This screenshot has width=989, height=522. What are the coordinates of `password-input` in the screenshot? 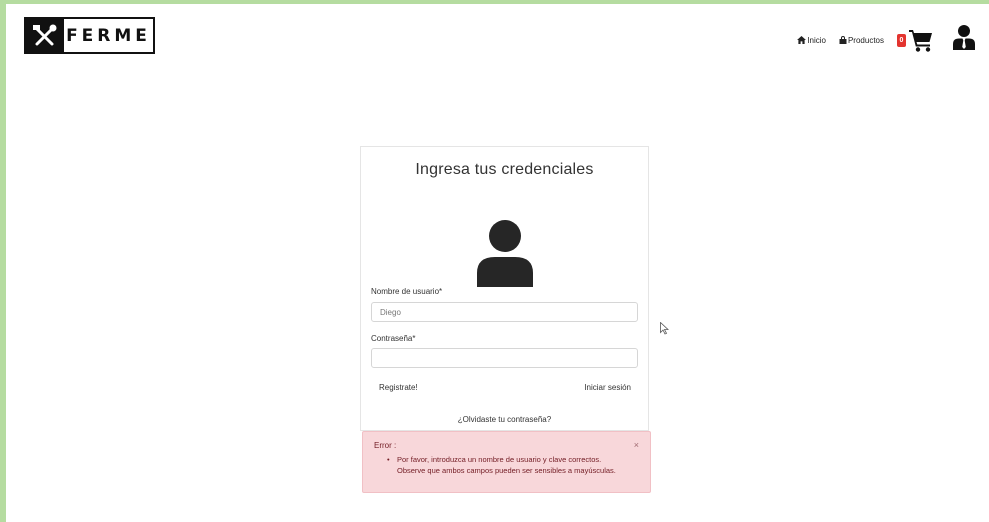 It's located at (504, 358).